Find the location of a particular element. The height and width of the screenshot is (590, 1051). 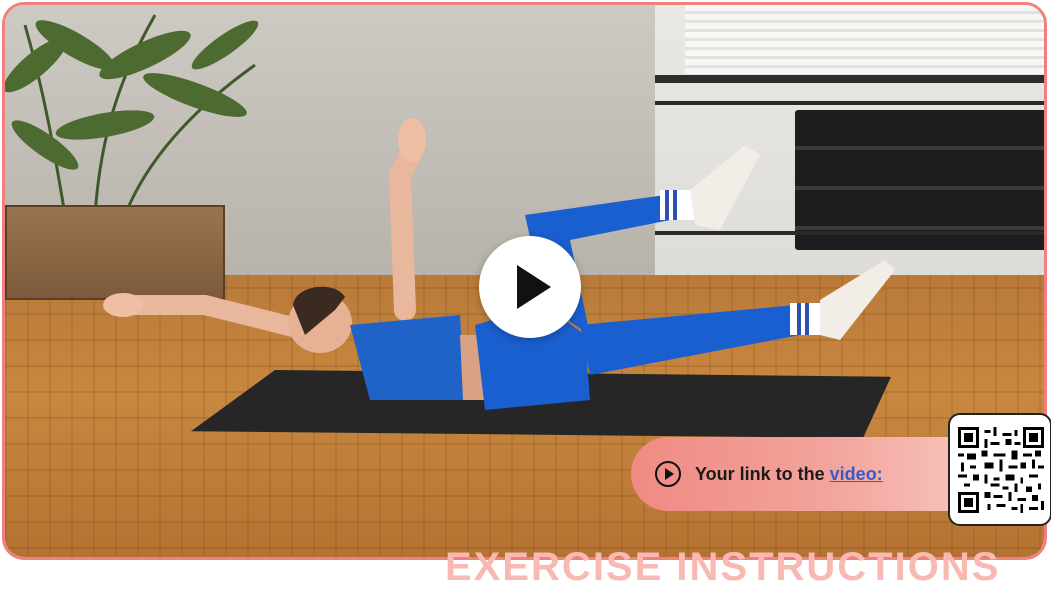

bottom-title-text: EXERCISE INSTRUCTIONS is located at coordinates (723, 567).